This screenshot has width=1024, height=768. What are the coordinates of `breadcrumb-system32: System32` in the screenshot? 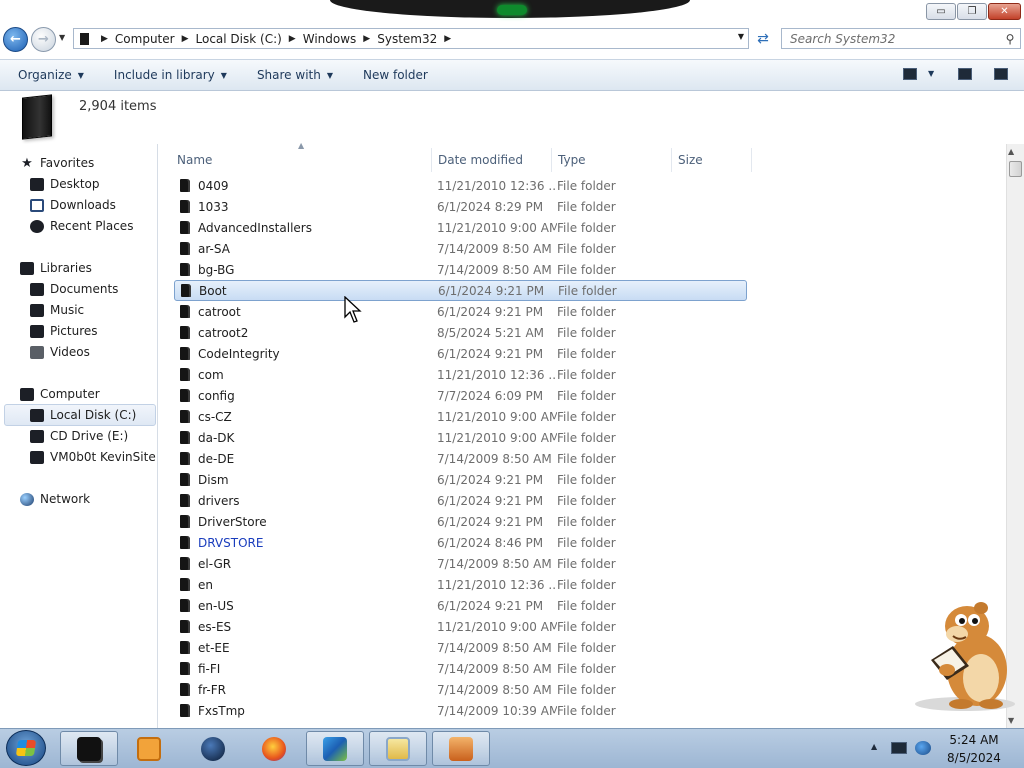 It's located at (407, 39).